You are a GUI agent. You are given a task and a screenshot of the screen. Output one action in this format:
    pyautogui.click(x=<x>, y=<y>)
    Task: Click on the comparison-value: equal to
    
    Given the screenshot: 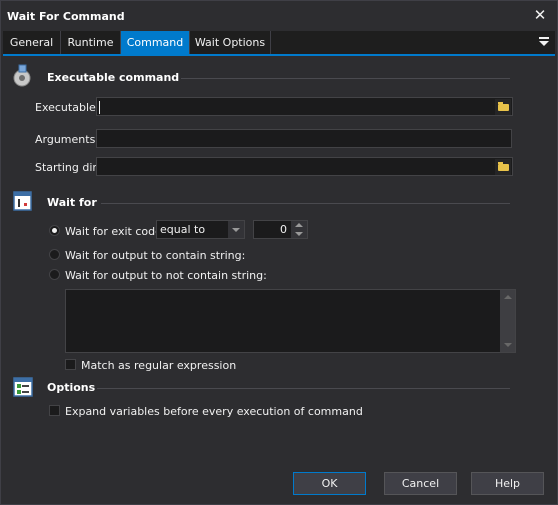 What is the action you would take?
    pyautogui.click(x=183, y=229)
    